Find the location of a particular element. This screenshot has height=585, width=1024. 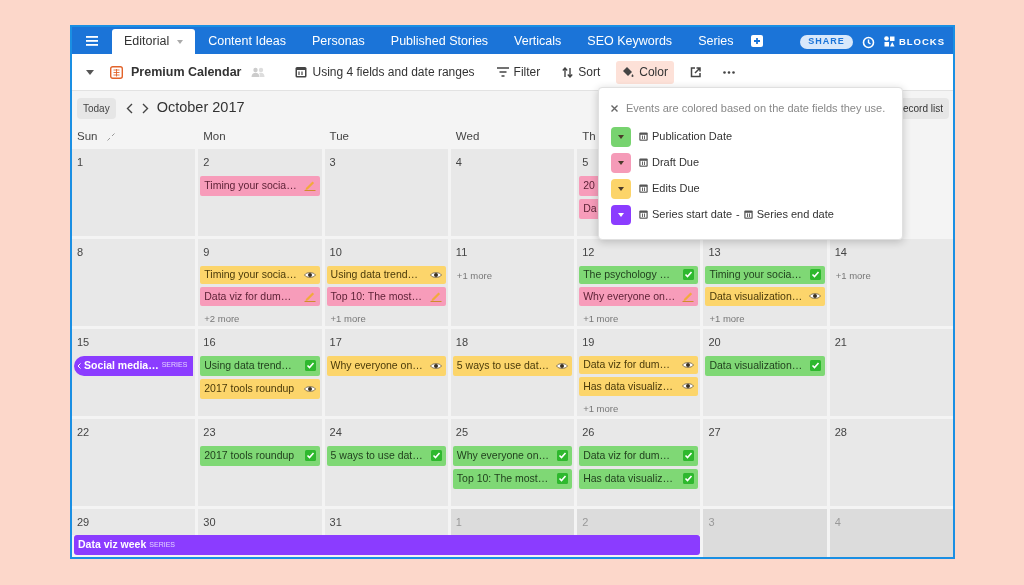

collapse-caret-icon is located at coordinates (90, 72).